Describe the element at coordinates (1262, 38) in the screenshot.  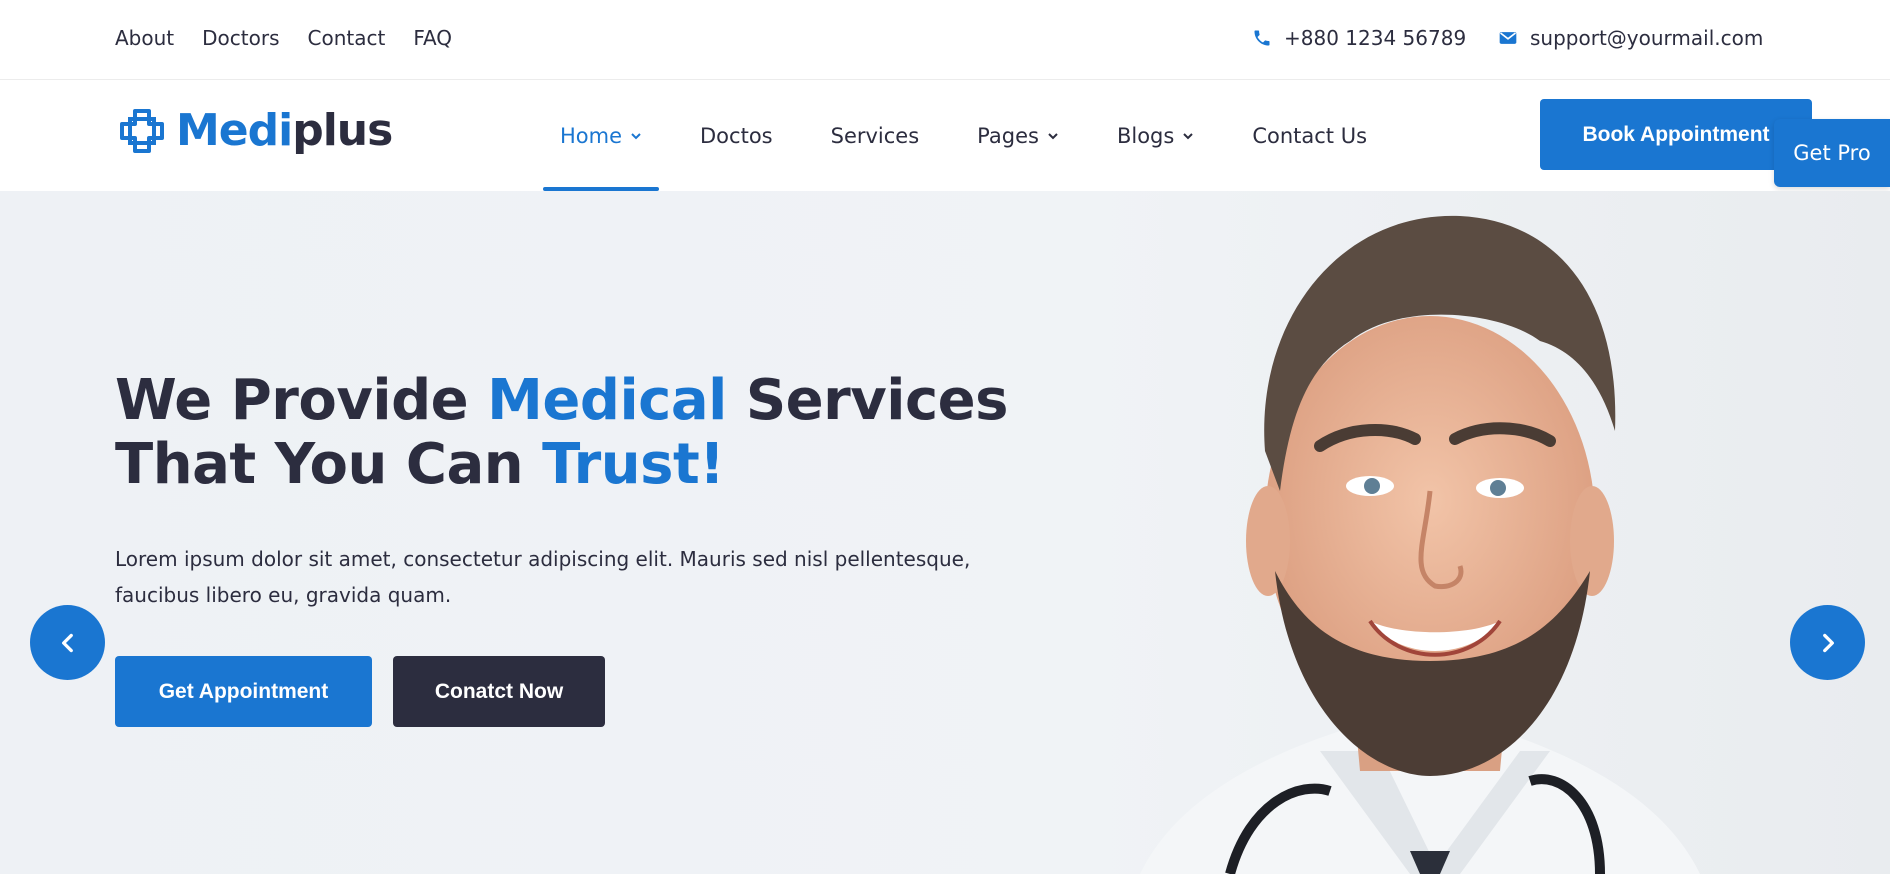
I see `phone-icon` at that location.